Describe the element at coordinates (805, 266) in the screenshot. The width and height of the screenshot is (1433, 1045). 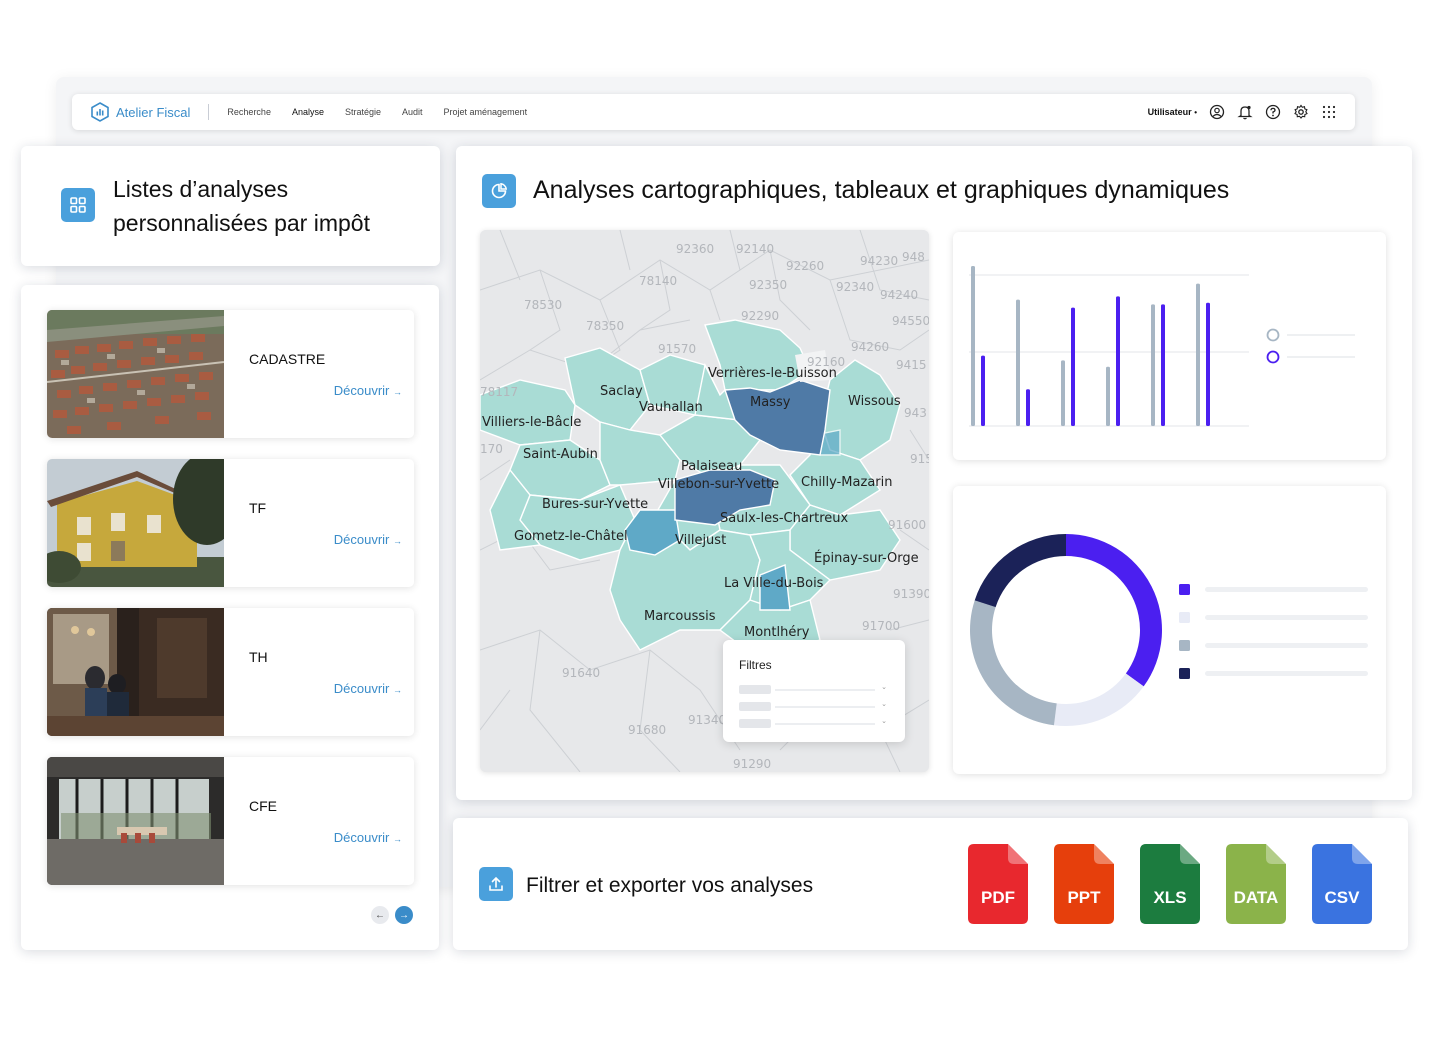
I see `map-postcode-label: 92260` at that location.